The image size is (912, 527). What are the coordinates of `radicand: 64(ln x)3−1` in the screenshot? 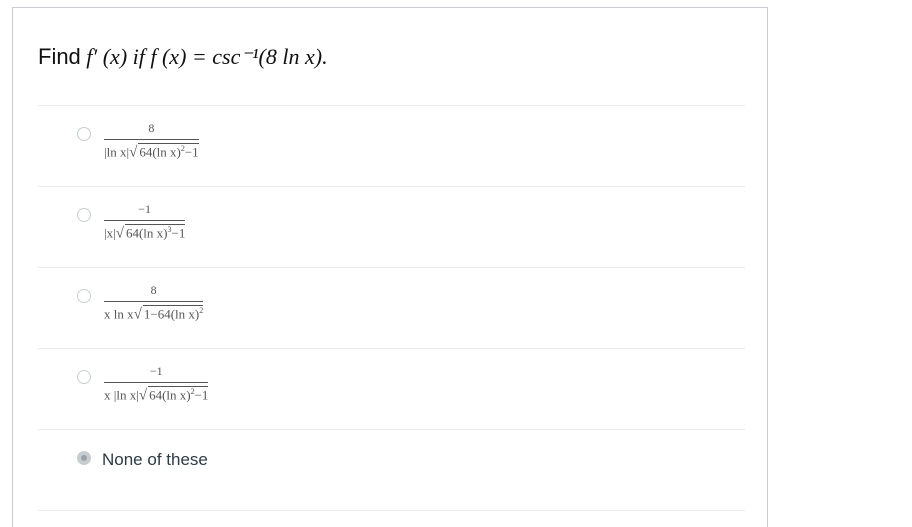 It's located at (155, 232).